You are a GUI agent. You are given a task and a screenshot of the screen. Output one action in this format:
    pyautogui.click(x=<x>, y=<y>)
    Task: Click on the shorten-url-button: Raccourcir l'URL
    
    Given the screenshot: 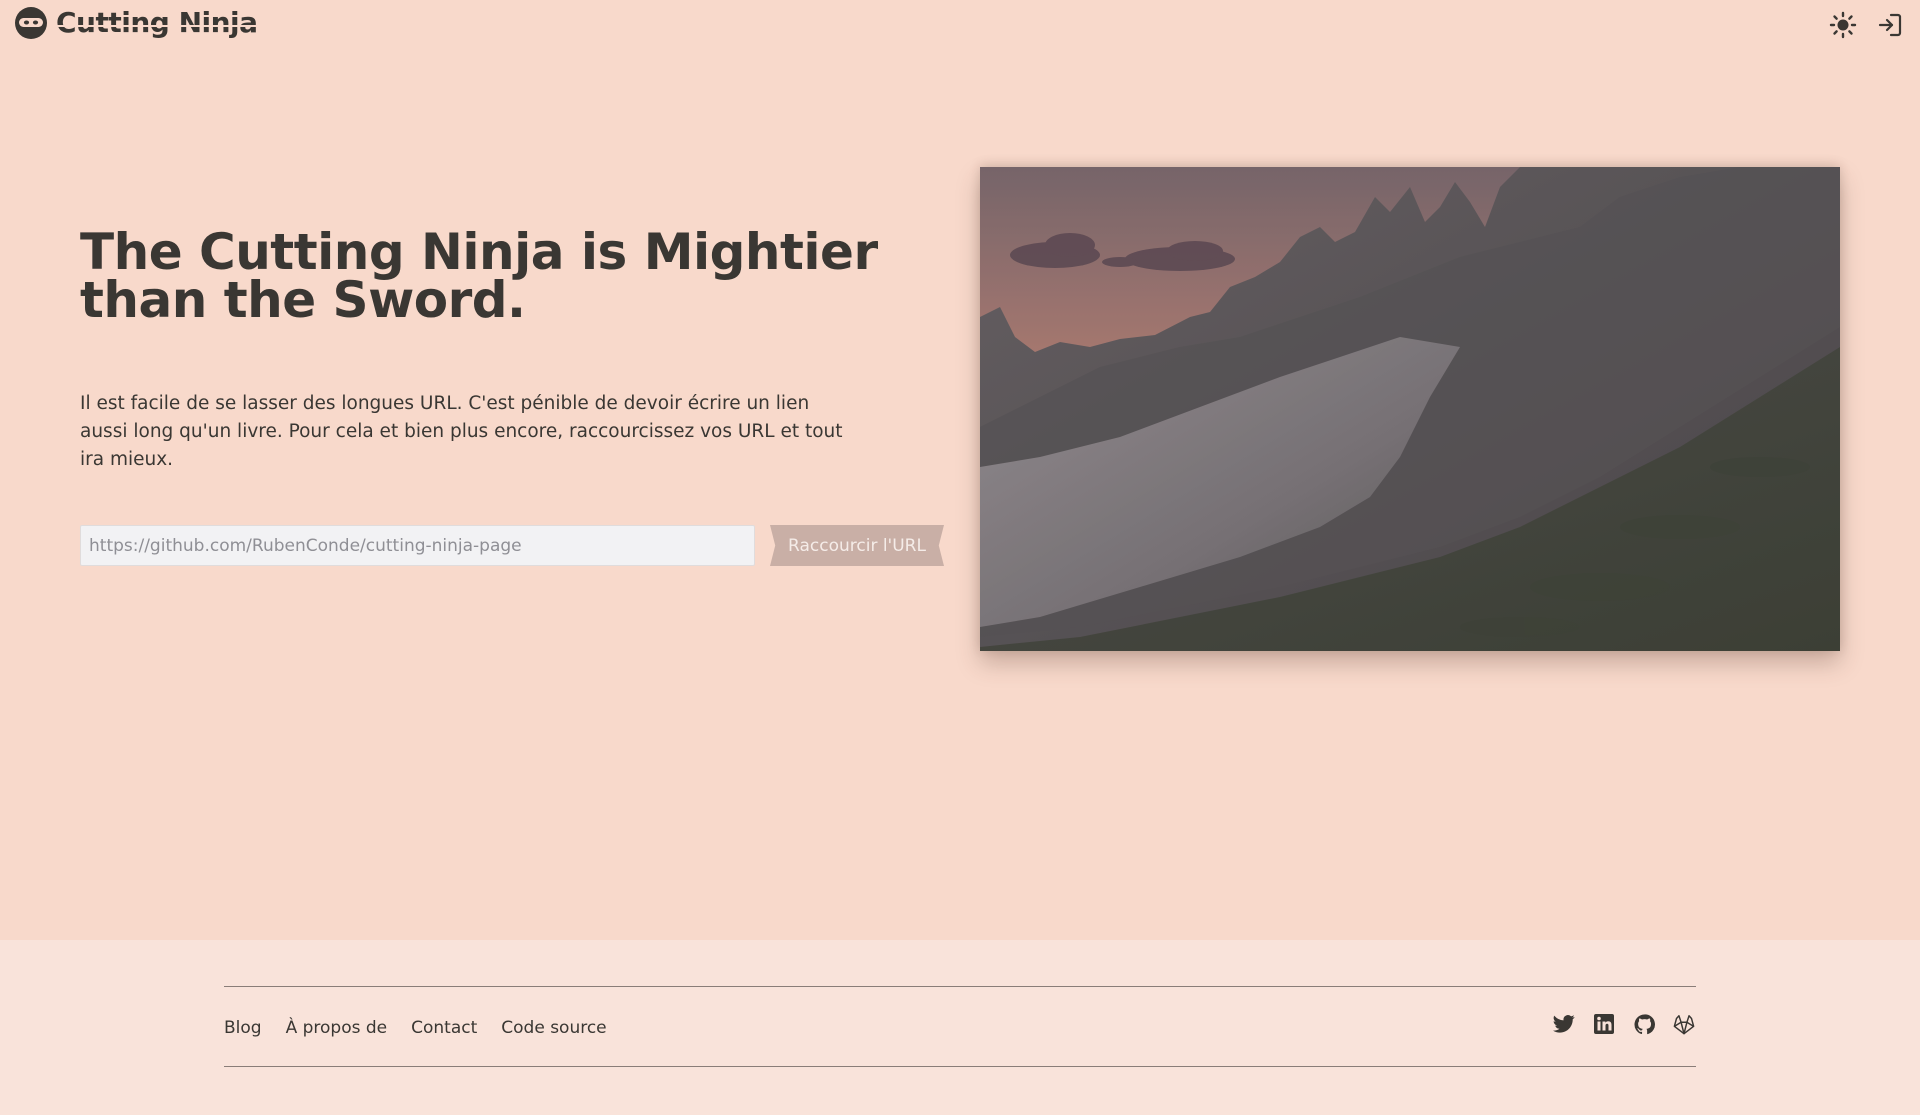 What is the action you would take?
    pyautogui.click(x=857, y=545)
    